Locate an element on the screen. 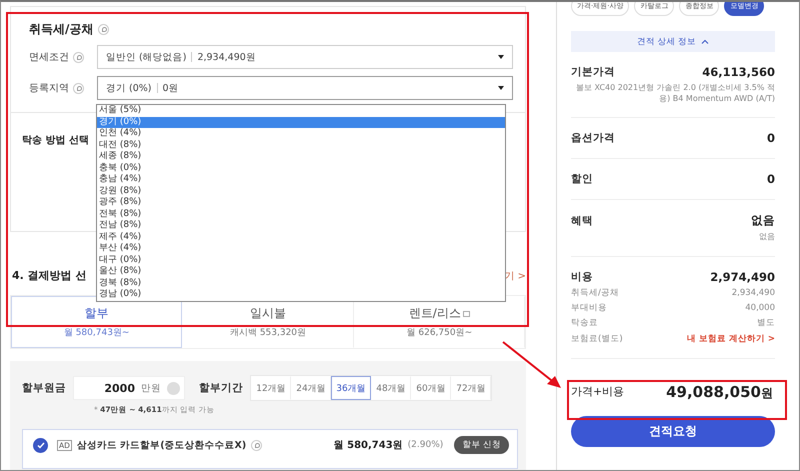 Image resolution: width=800 pixels, height=471 pixels. total-label: 가격+비용 is located at coordinates (597, 392).